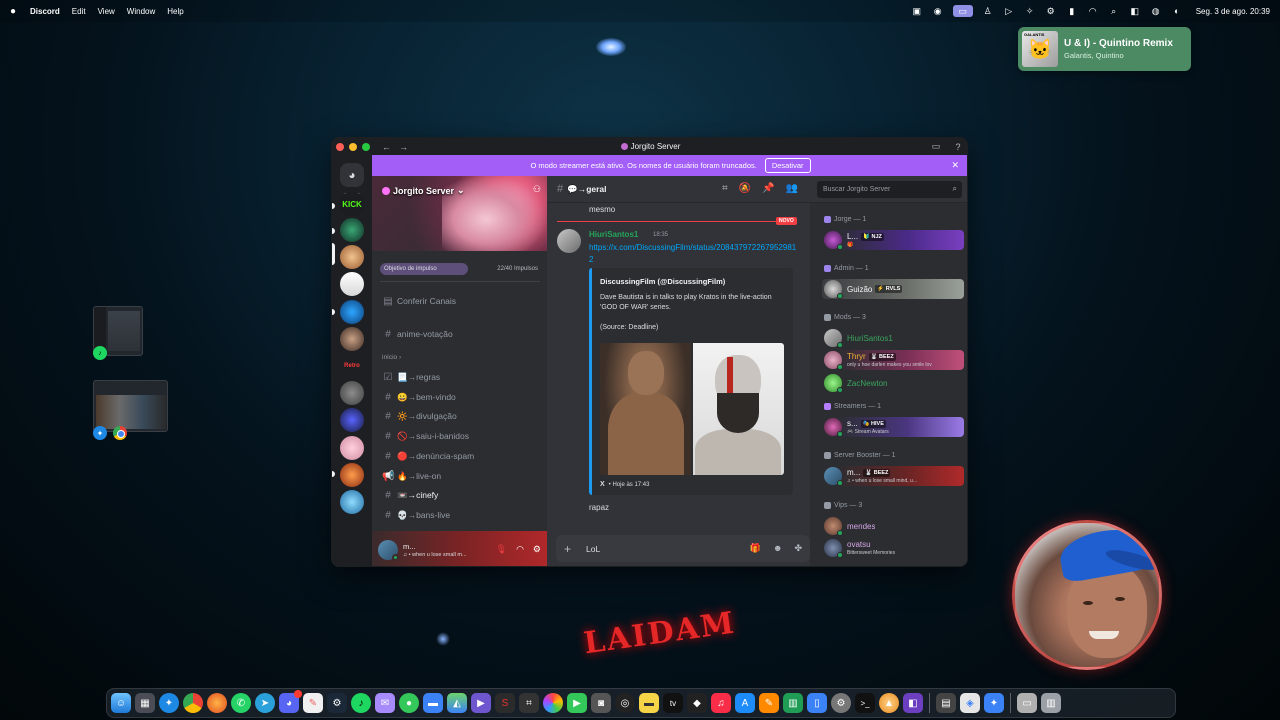  What do you see at coordinates (385, 703) in the screenshot?
I see `mail-icon: ✉` at bounding box center [385, 703].